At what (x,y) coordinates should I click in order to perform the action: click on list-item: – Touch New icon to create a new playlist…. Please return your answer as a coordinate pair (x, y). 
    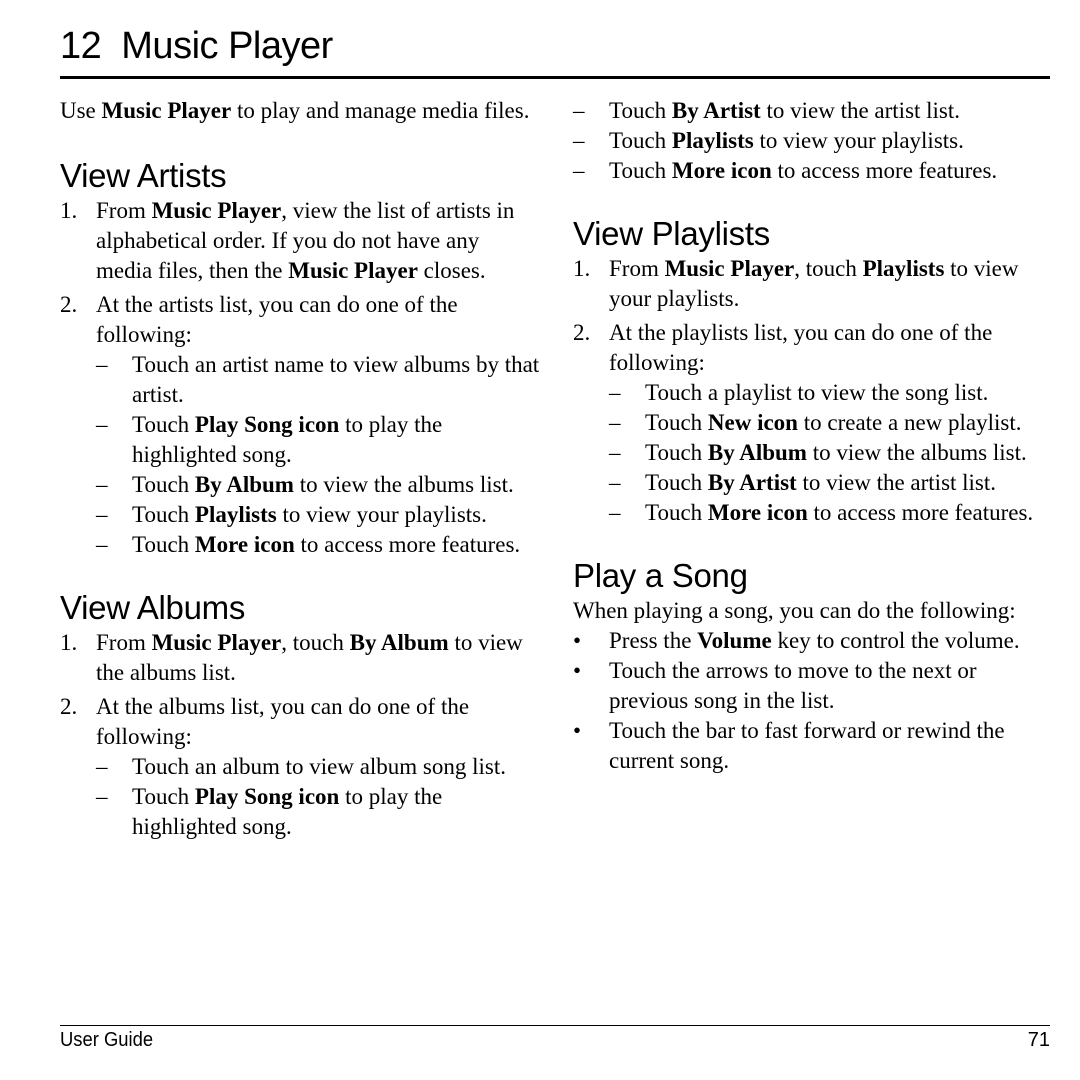
    Looking at the image, I should click on (831, 423).